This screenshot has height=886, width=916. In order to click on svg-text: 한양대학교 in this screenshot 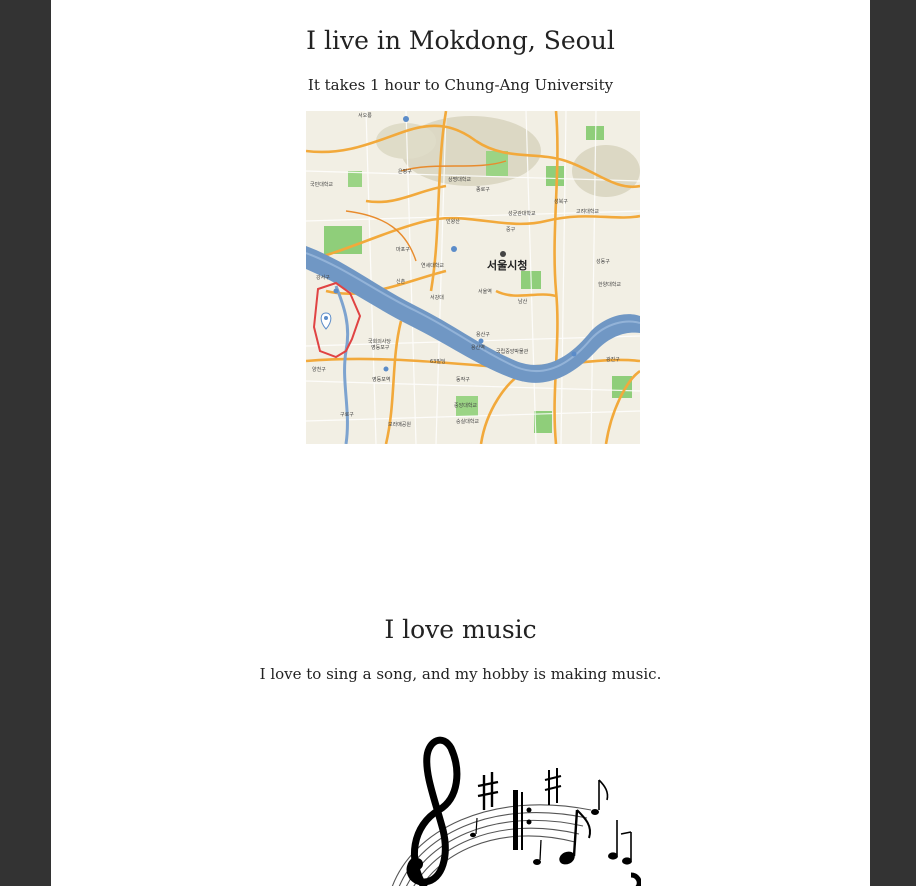, I will do `click(609, 284)`.